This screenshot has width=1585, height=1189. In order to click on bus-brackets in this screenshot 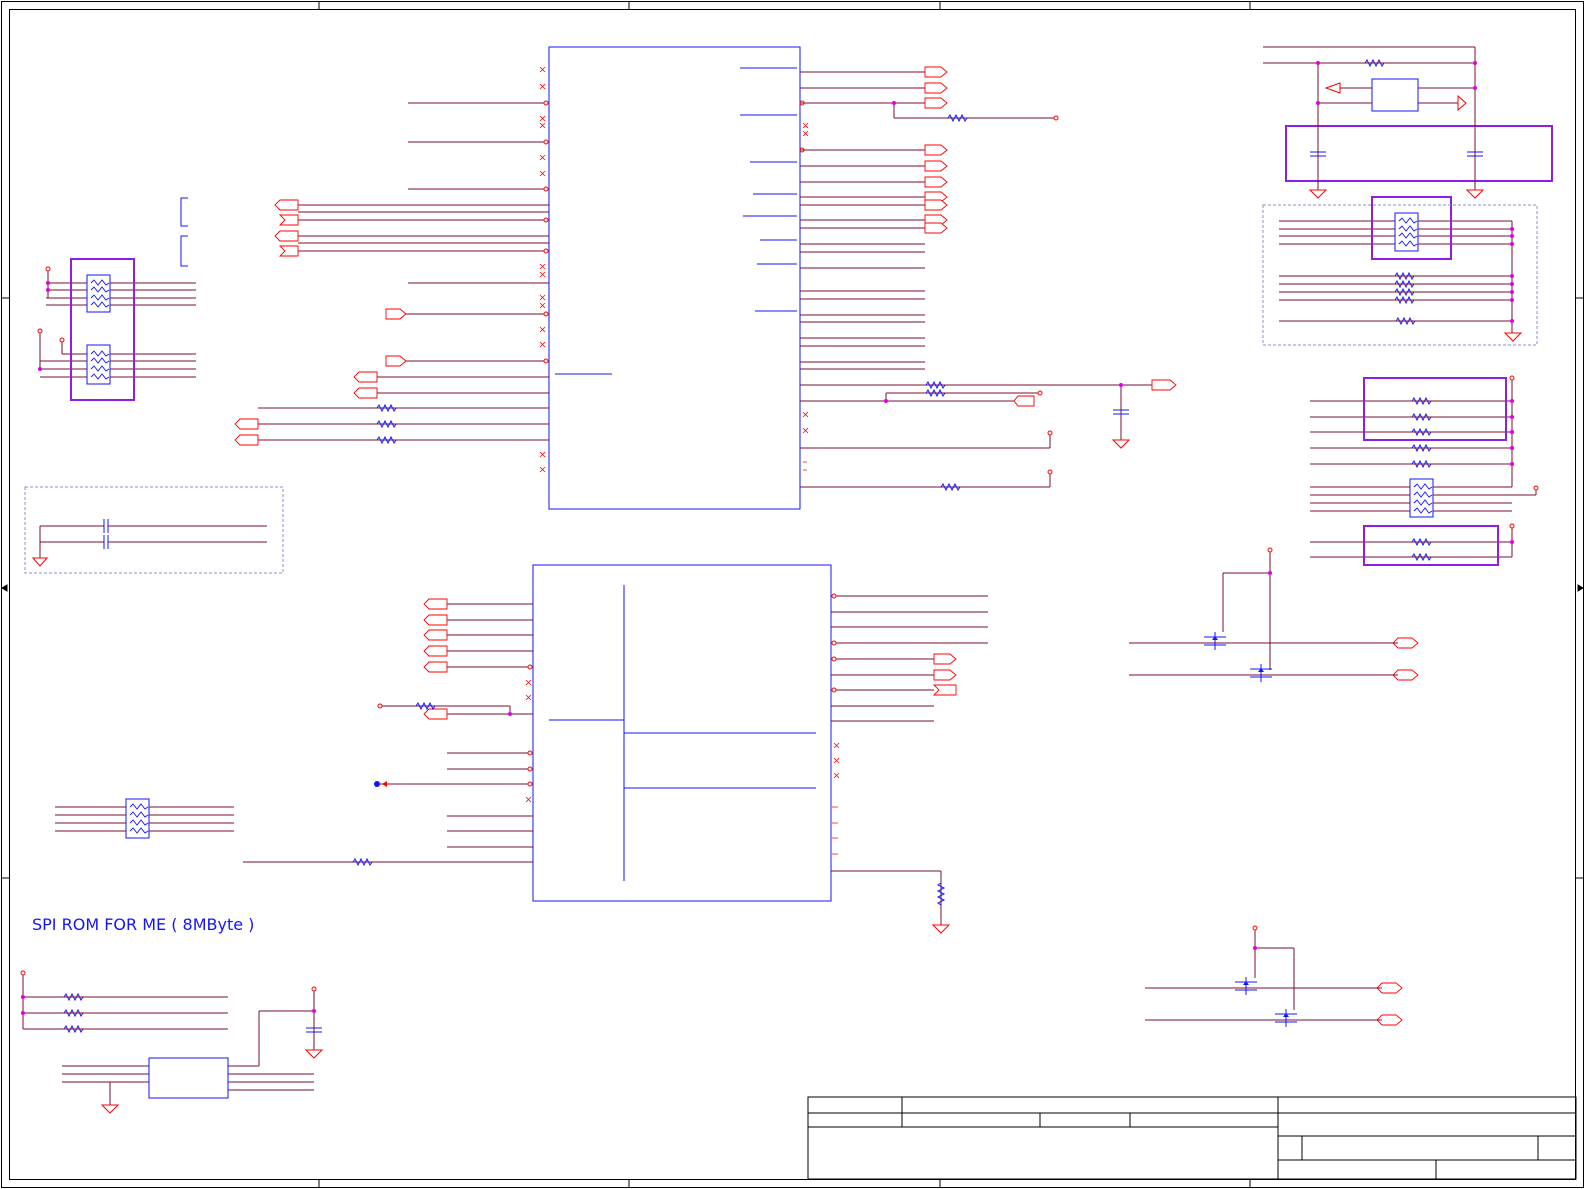, I will do `click(184, 232)`.